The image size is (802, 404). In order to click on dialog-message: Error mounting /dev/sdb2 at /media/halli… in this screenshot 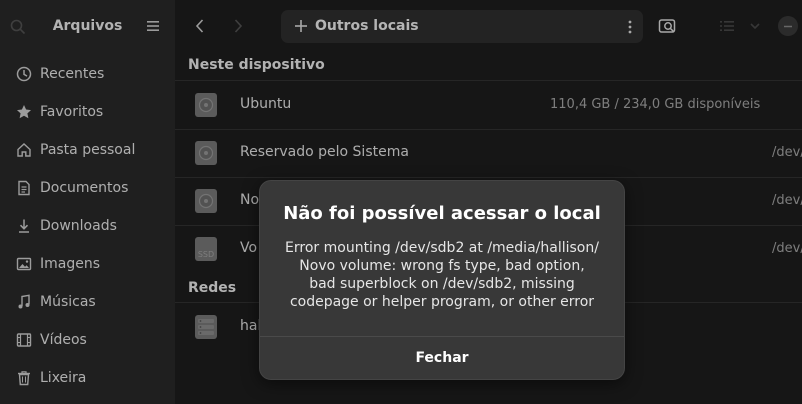, I will do `click(442, 275)`.